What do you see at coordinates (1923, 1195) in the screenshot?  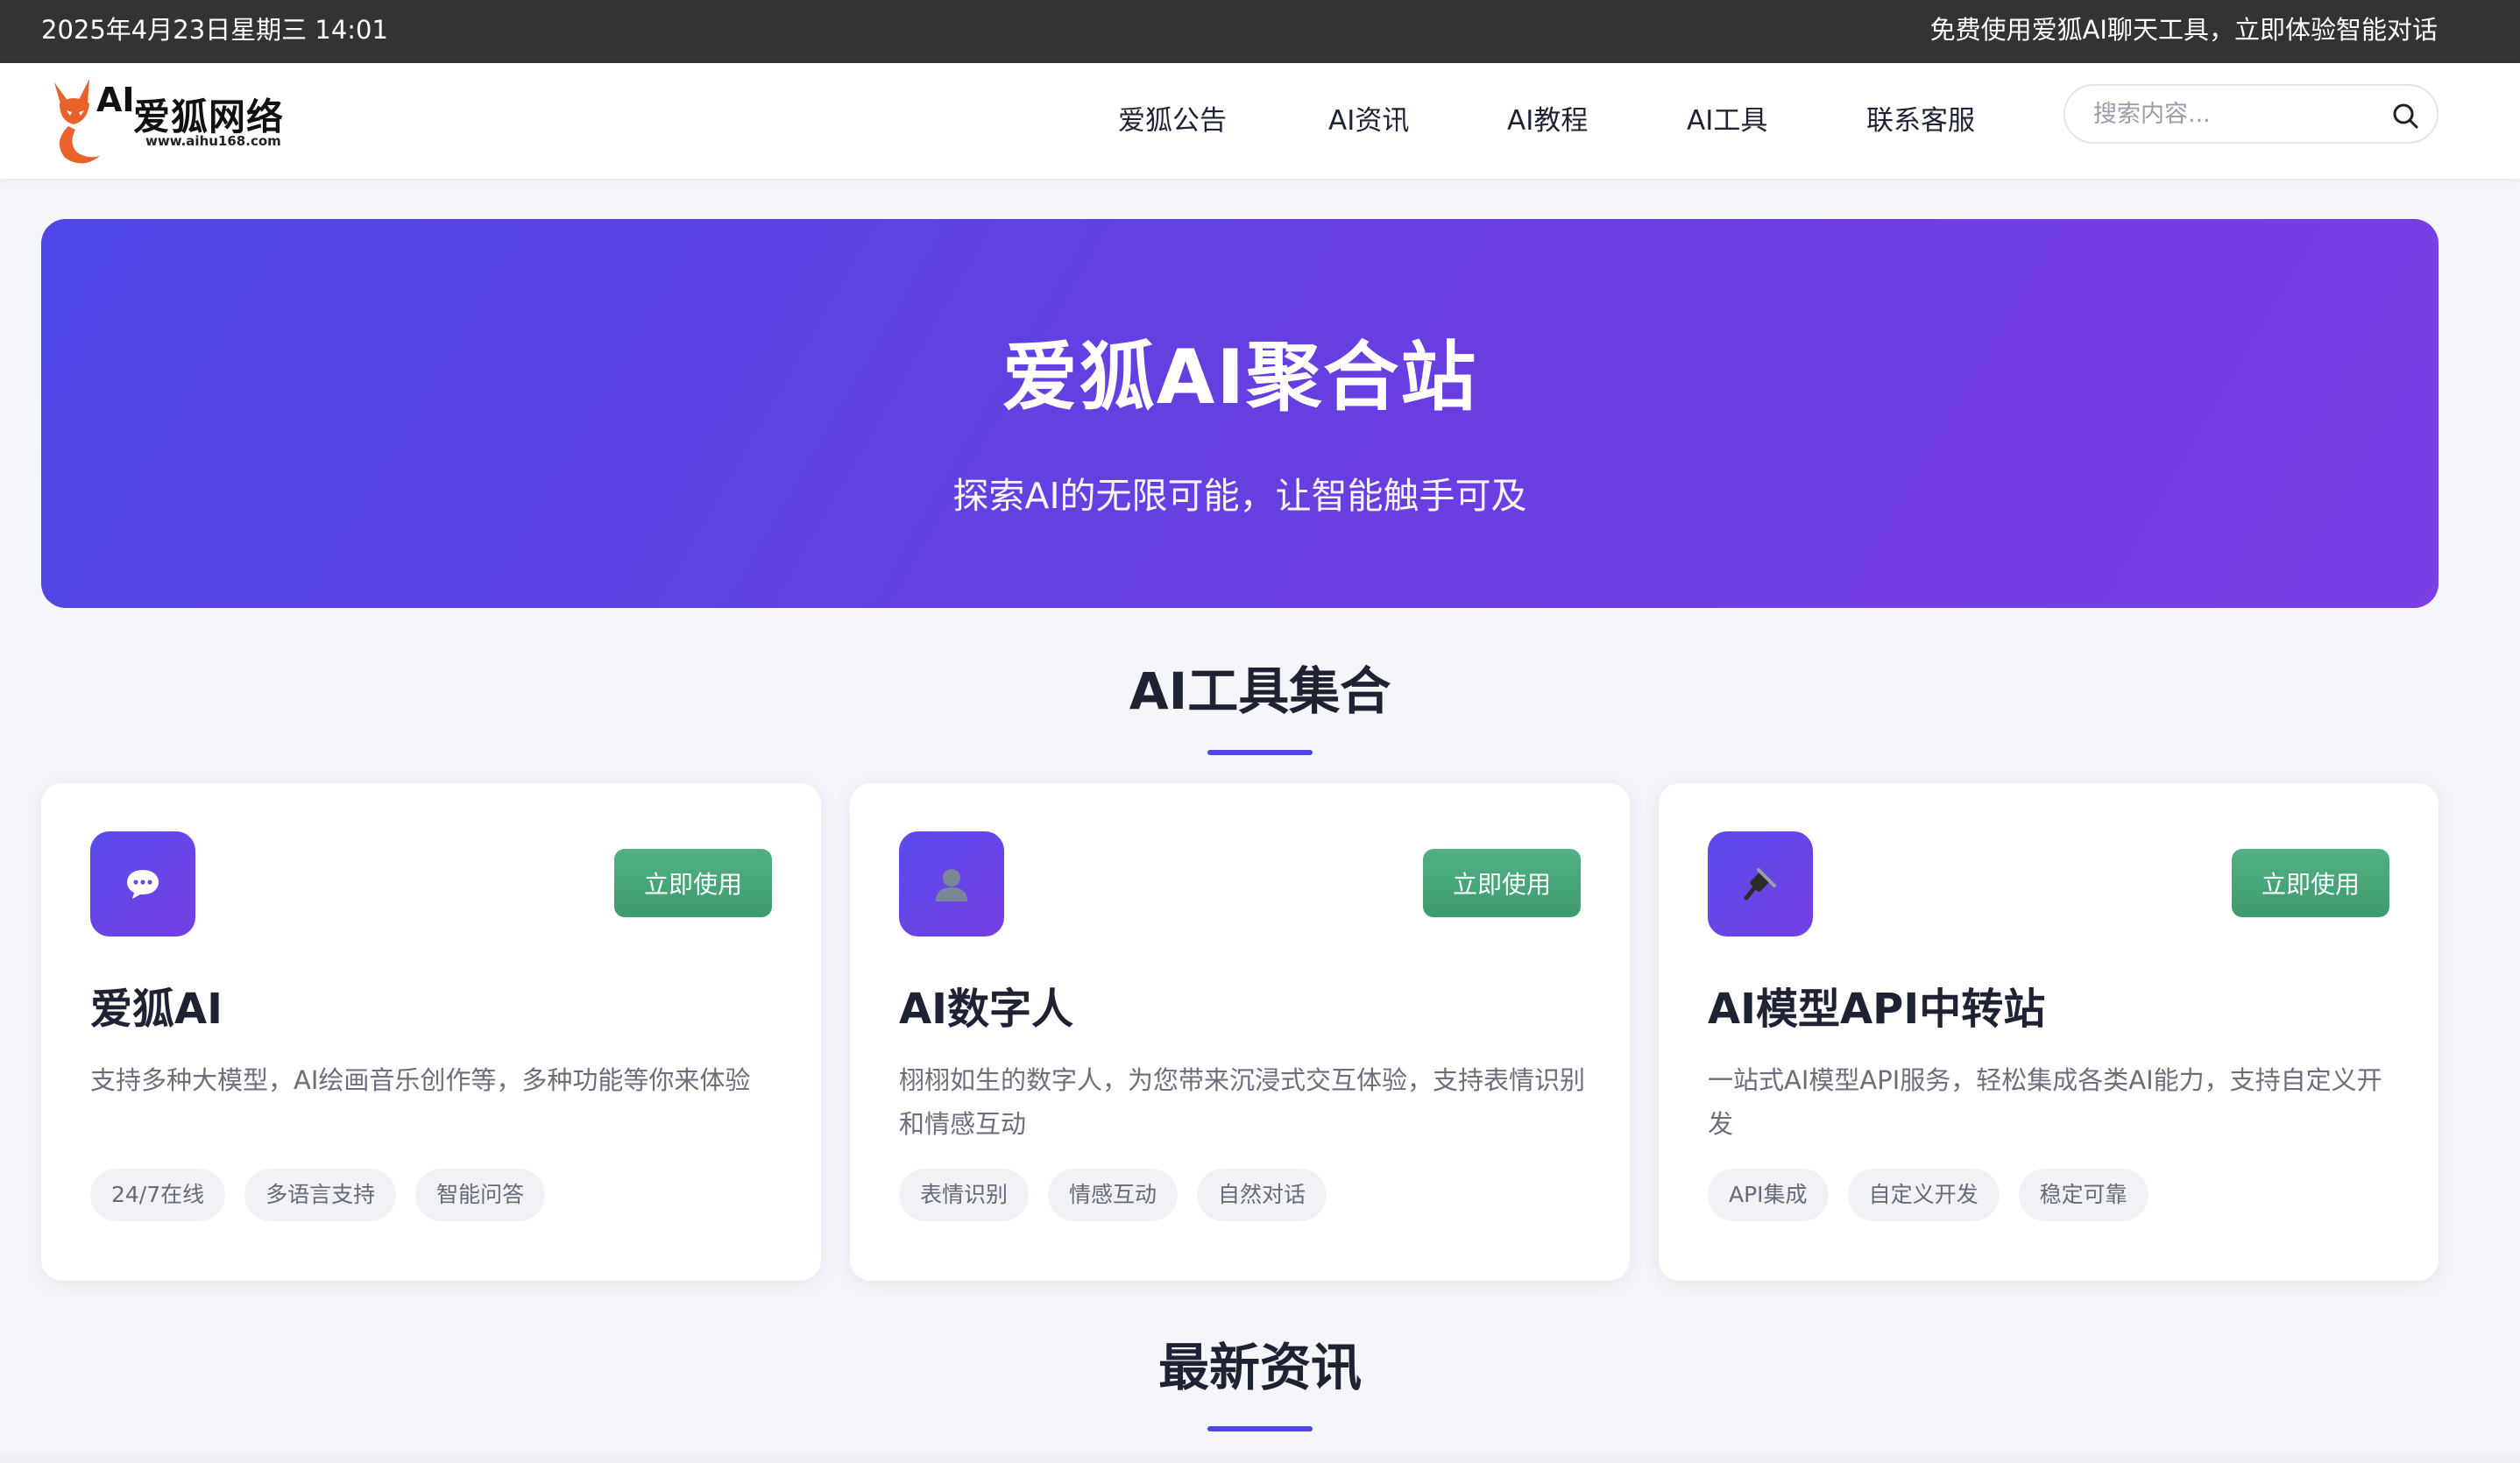 I see `tag: 自定义开发` at bounding box center [1923, 1195].